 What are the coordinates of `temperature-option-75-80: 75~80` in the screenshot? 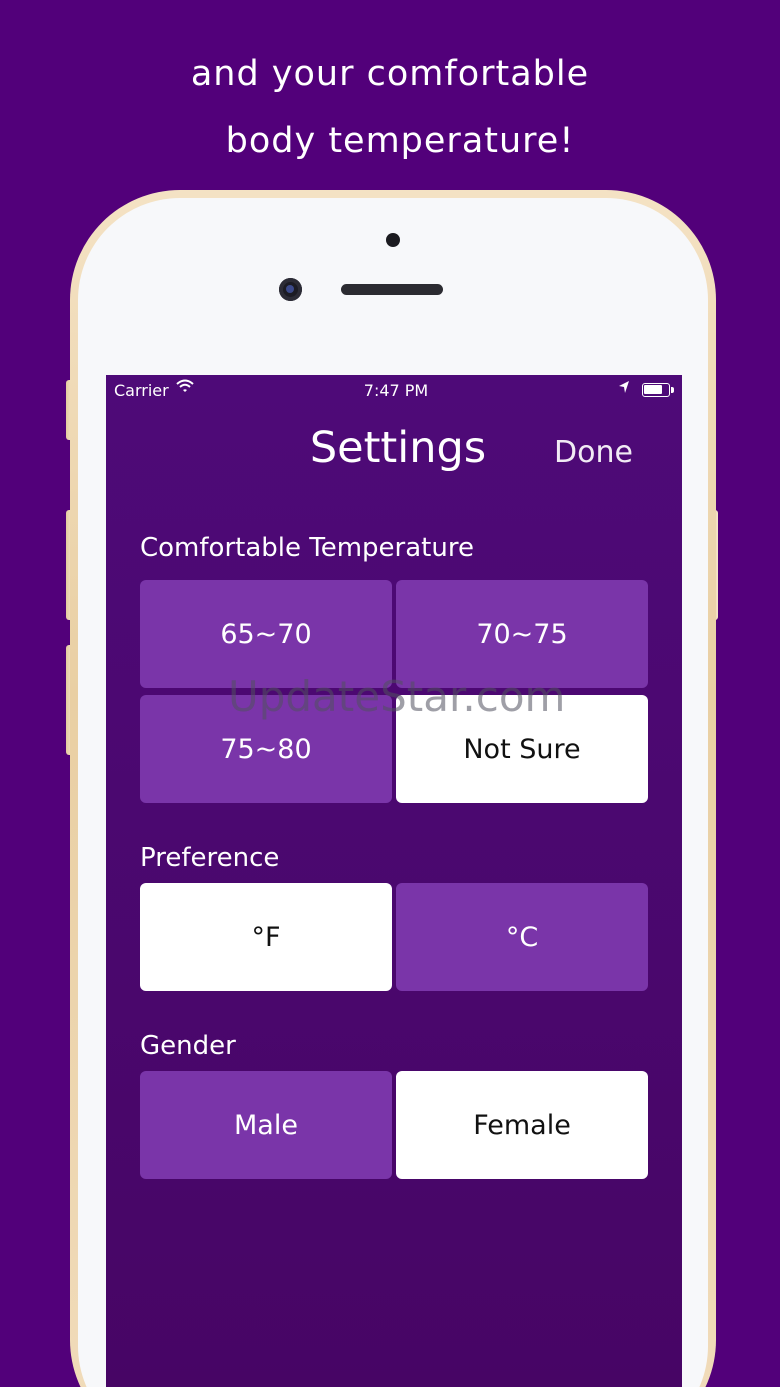 It's located at (266, 749).